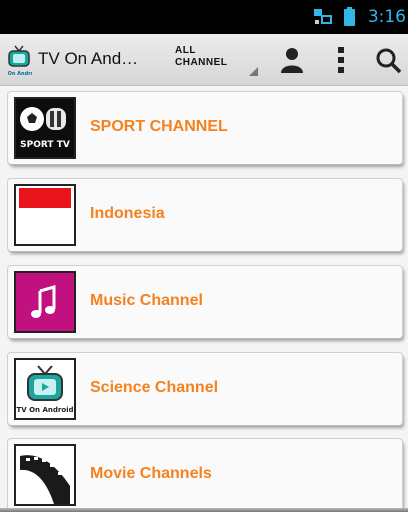 The width and height of the screenshot is (408, 512). I want to click on film-reel-icon, so click(45, 475).